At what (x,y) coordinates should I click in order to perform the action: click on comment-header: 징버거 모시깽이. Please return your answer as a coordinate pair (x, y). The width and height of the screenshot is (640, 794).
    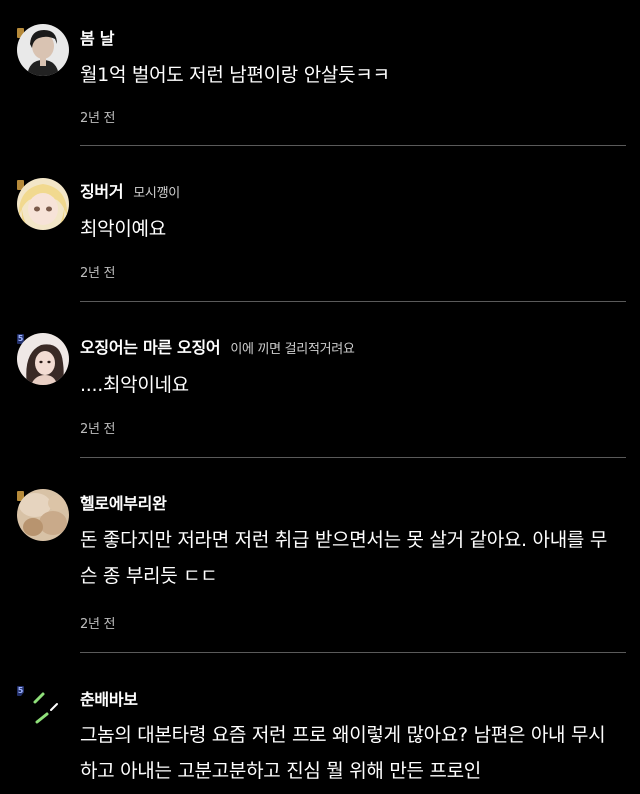
    Looking at the image, I should click on (130, 190).